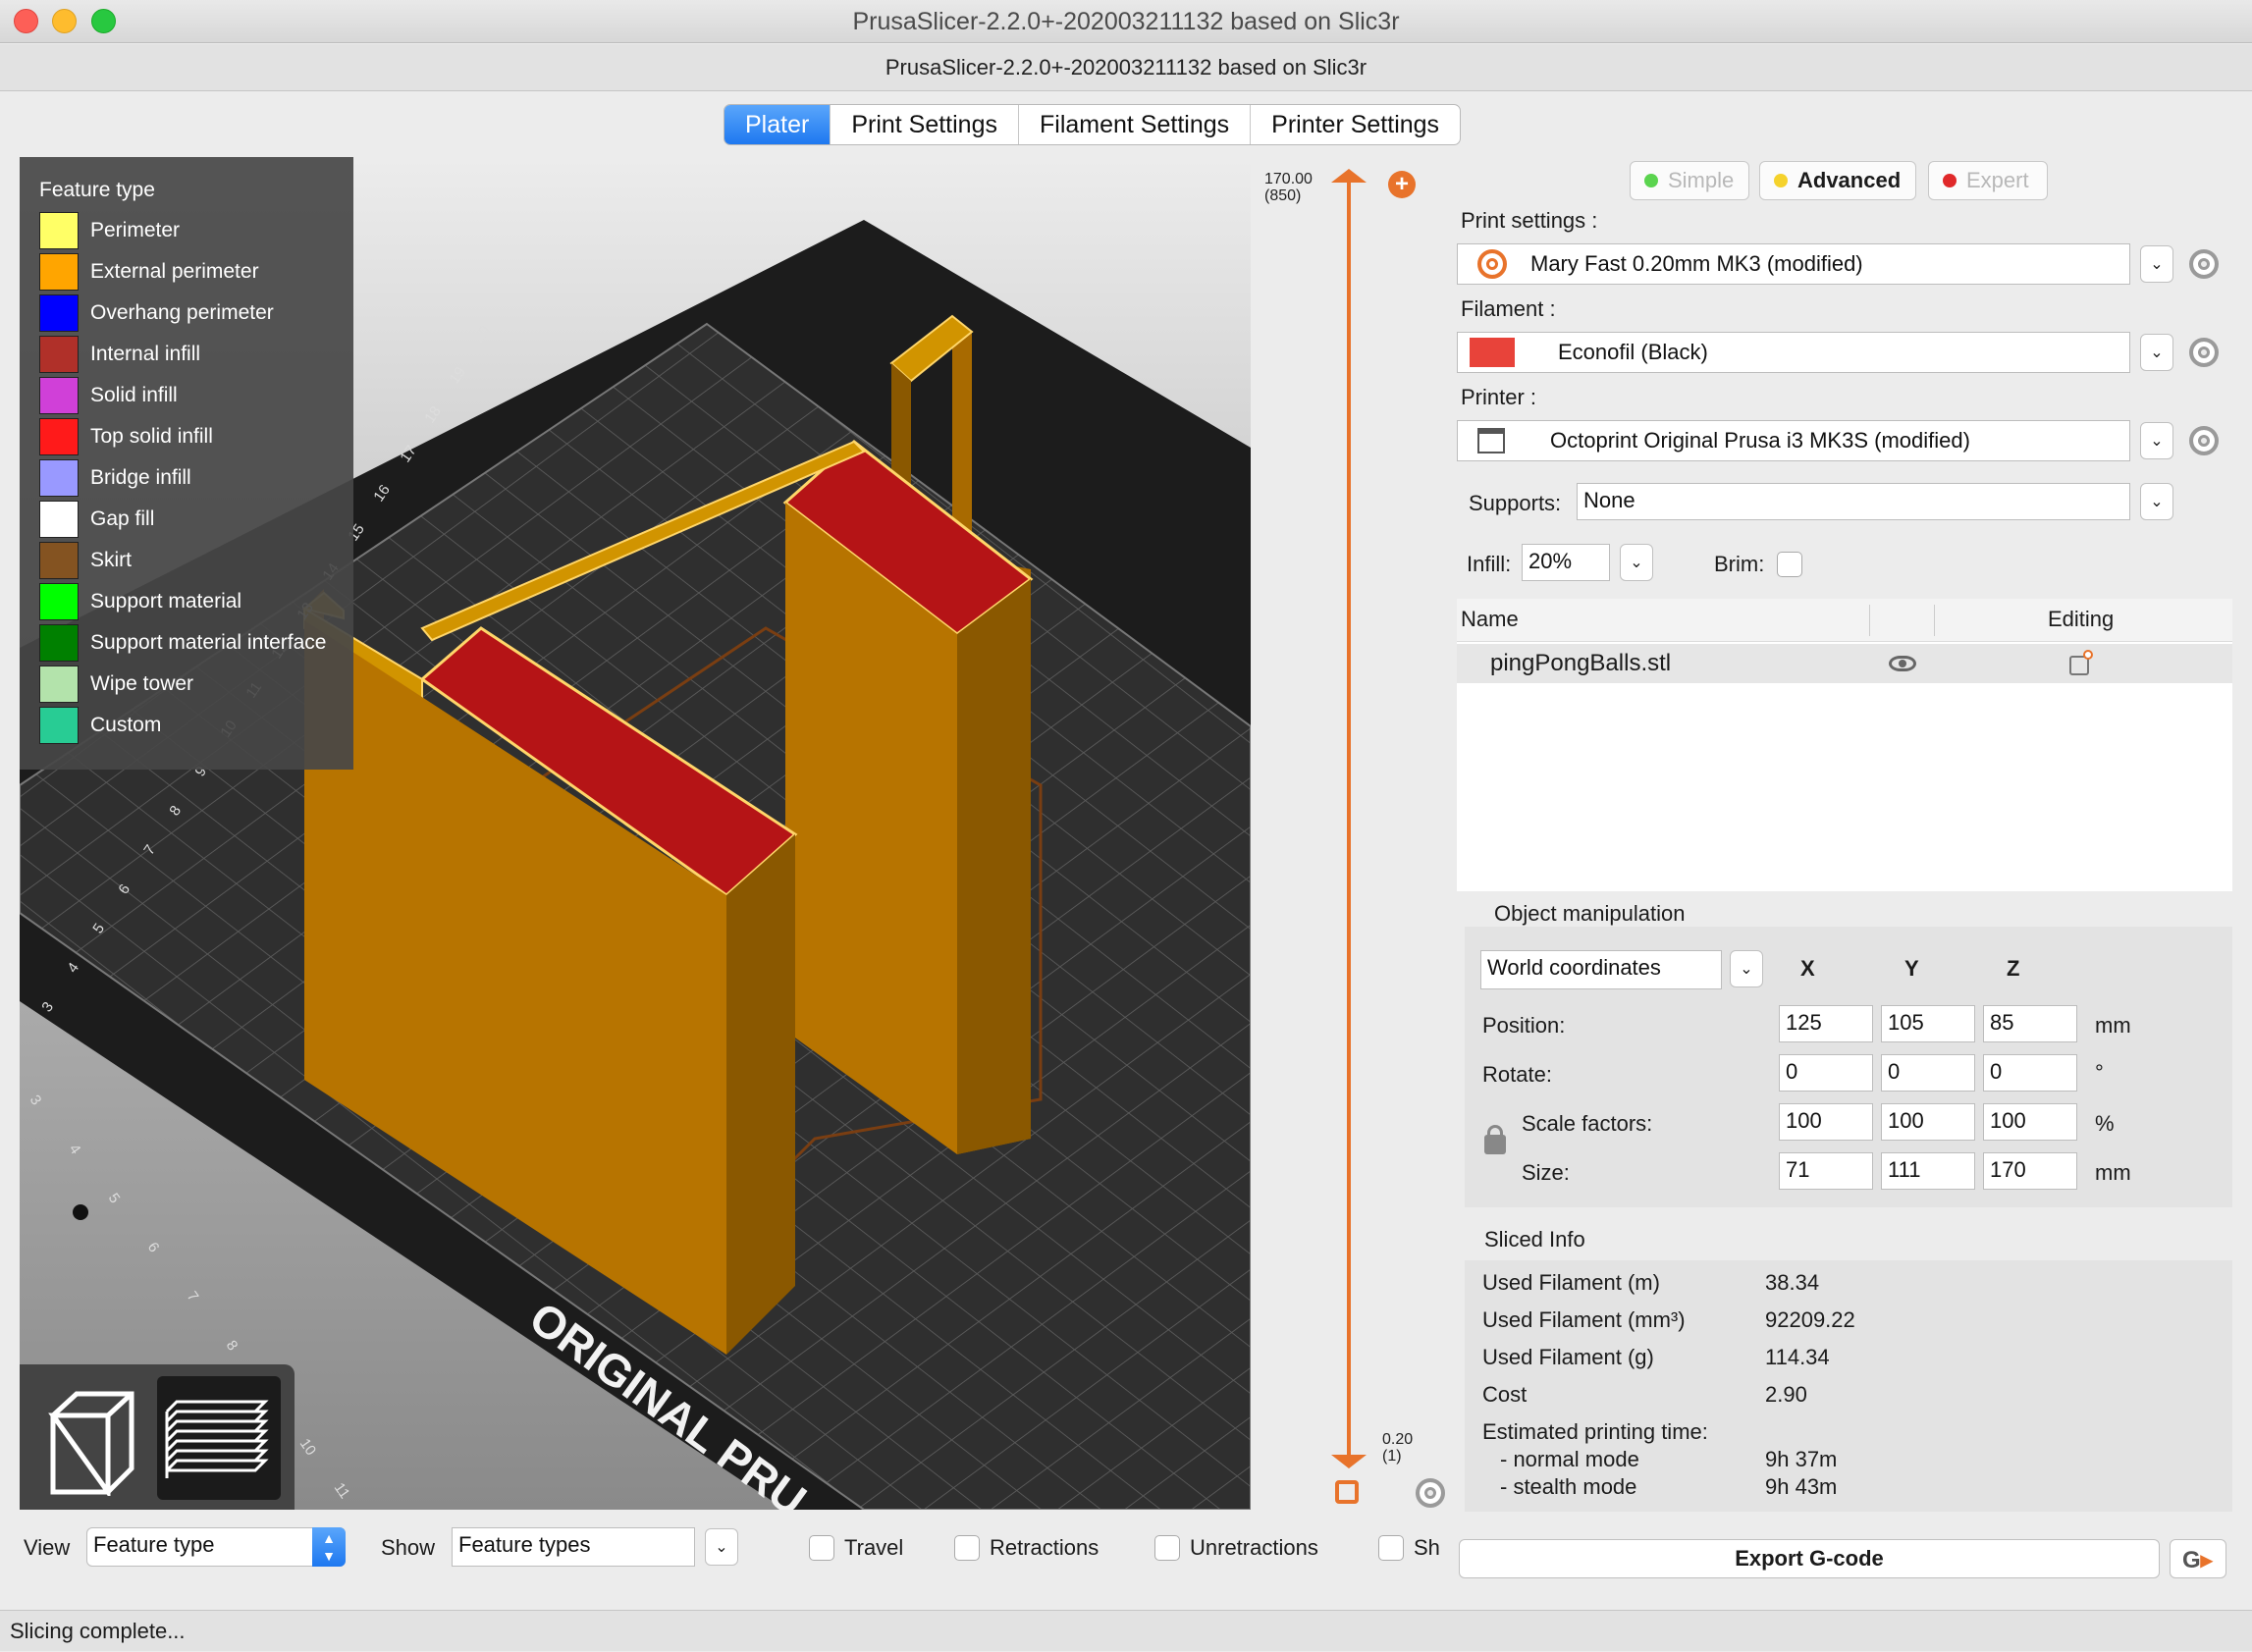 The image size is (2252, 1652). Describe the element at coordinates (1508, 308) in the screenshot. I see `filament-label: Filament :` at that location.